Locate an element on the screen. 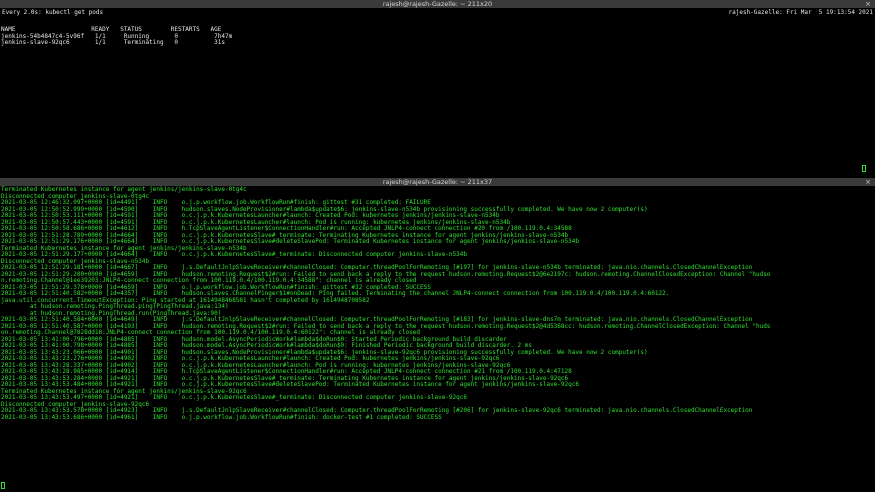 The image size is (875, 492). bottom-window-title: rajesh@rajesh-Gazelle: ~ 211x37 is located at coordinates (437, 182).